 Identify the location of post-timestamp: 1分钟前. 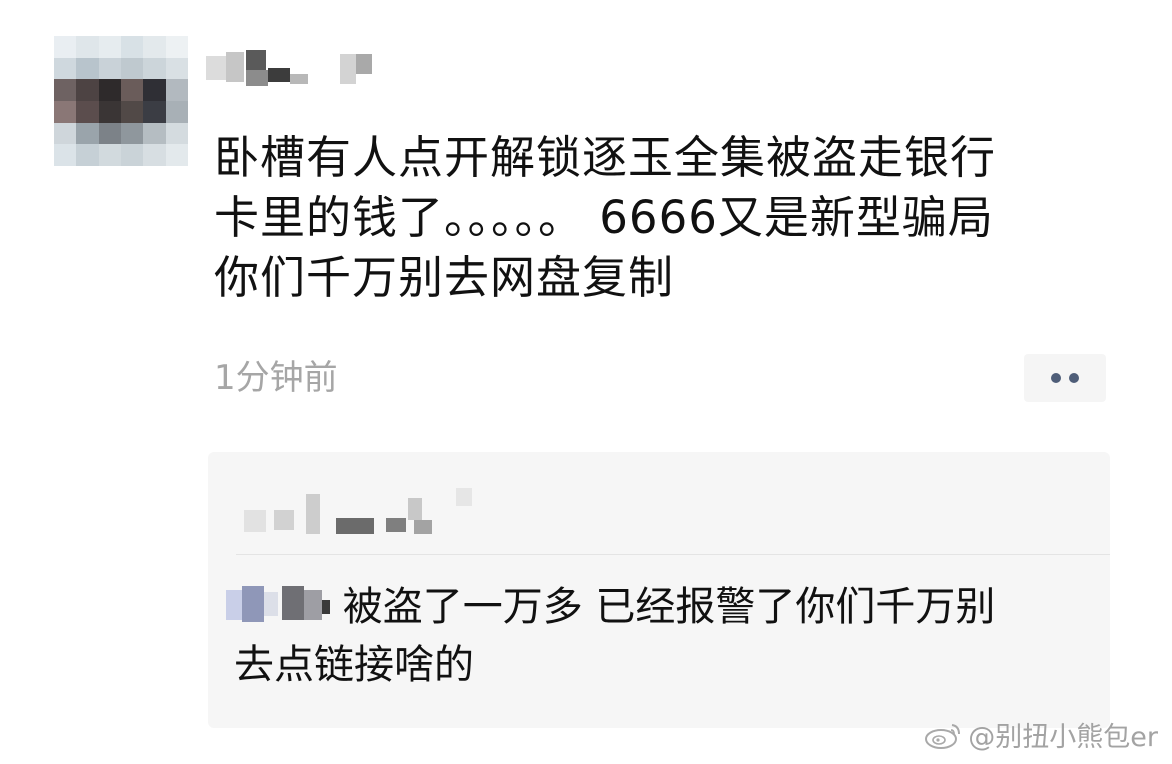
(276, 378).